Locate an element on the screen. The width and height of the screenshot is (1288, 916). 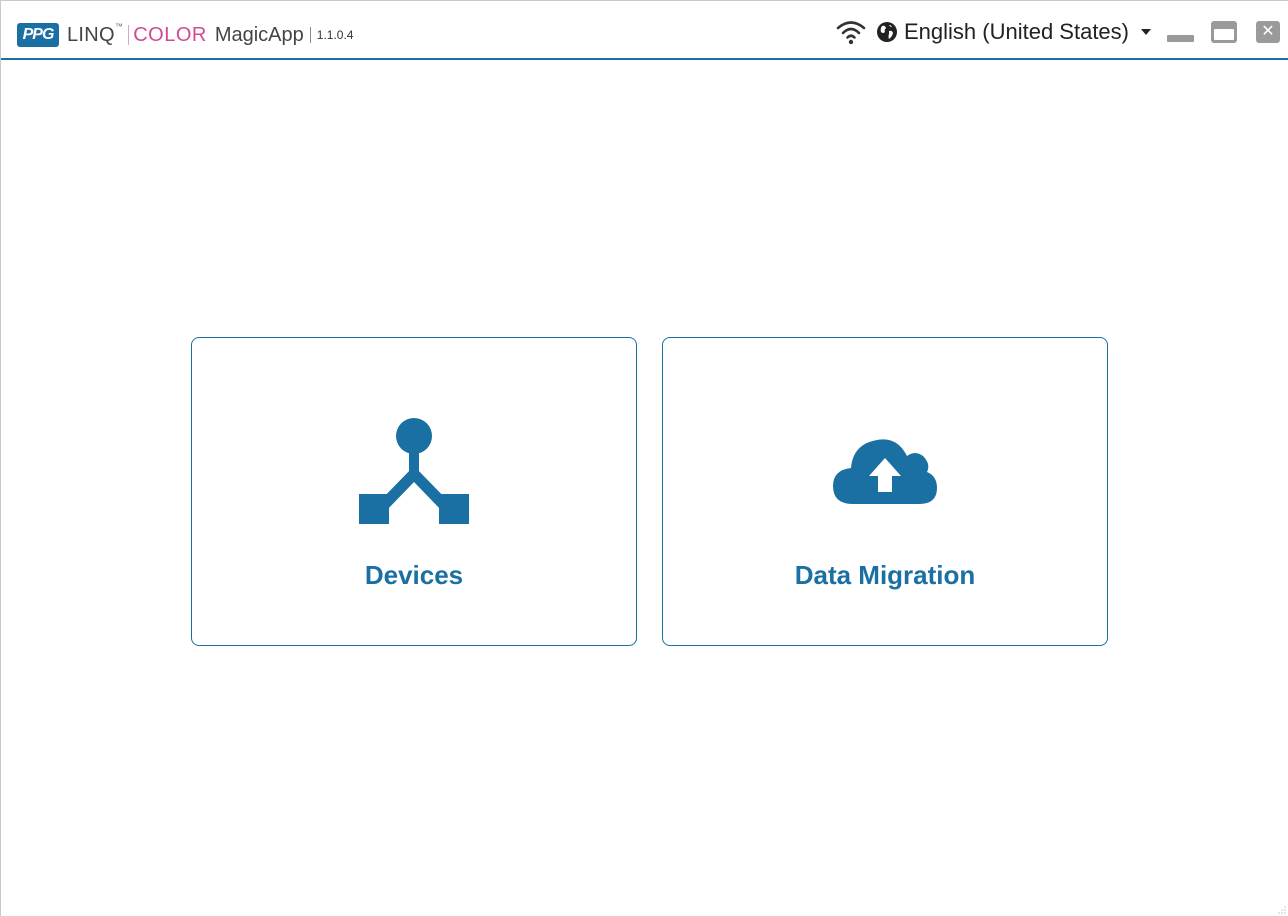
devices-card: Devices is located at coordinates (414, 491).